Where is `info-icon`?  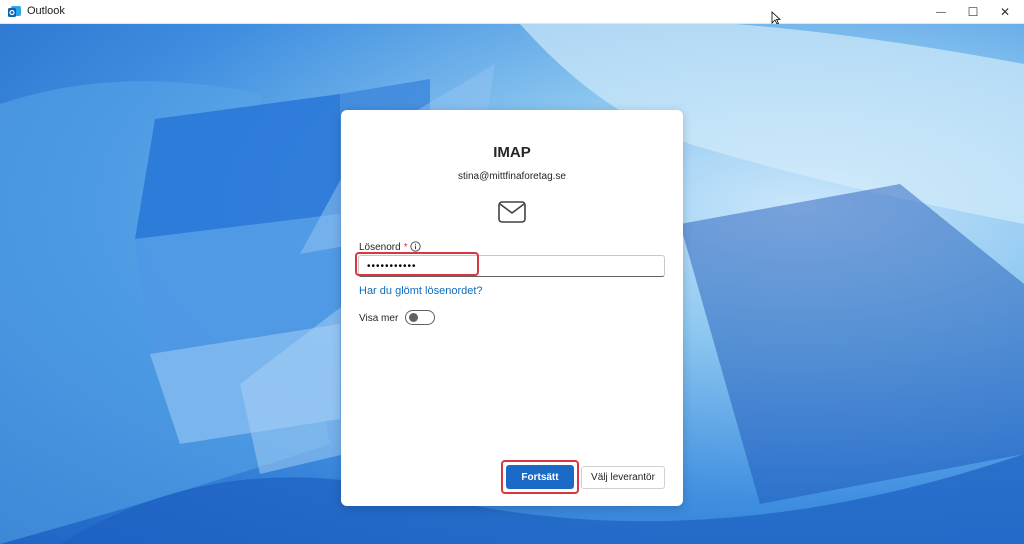
info-icon is located at coordinates (415, 246).